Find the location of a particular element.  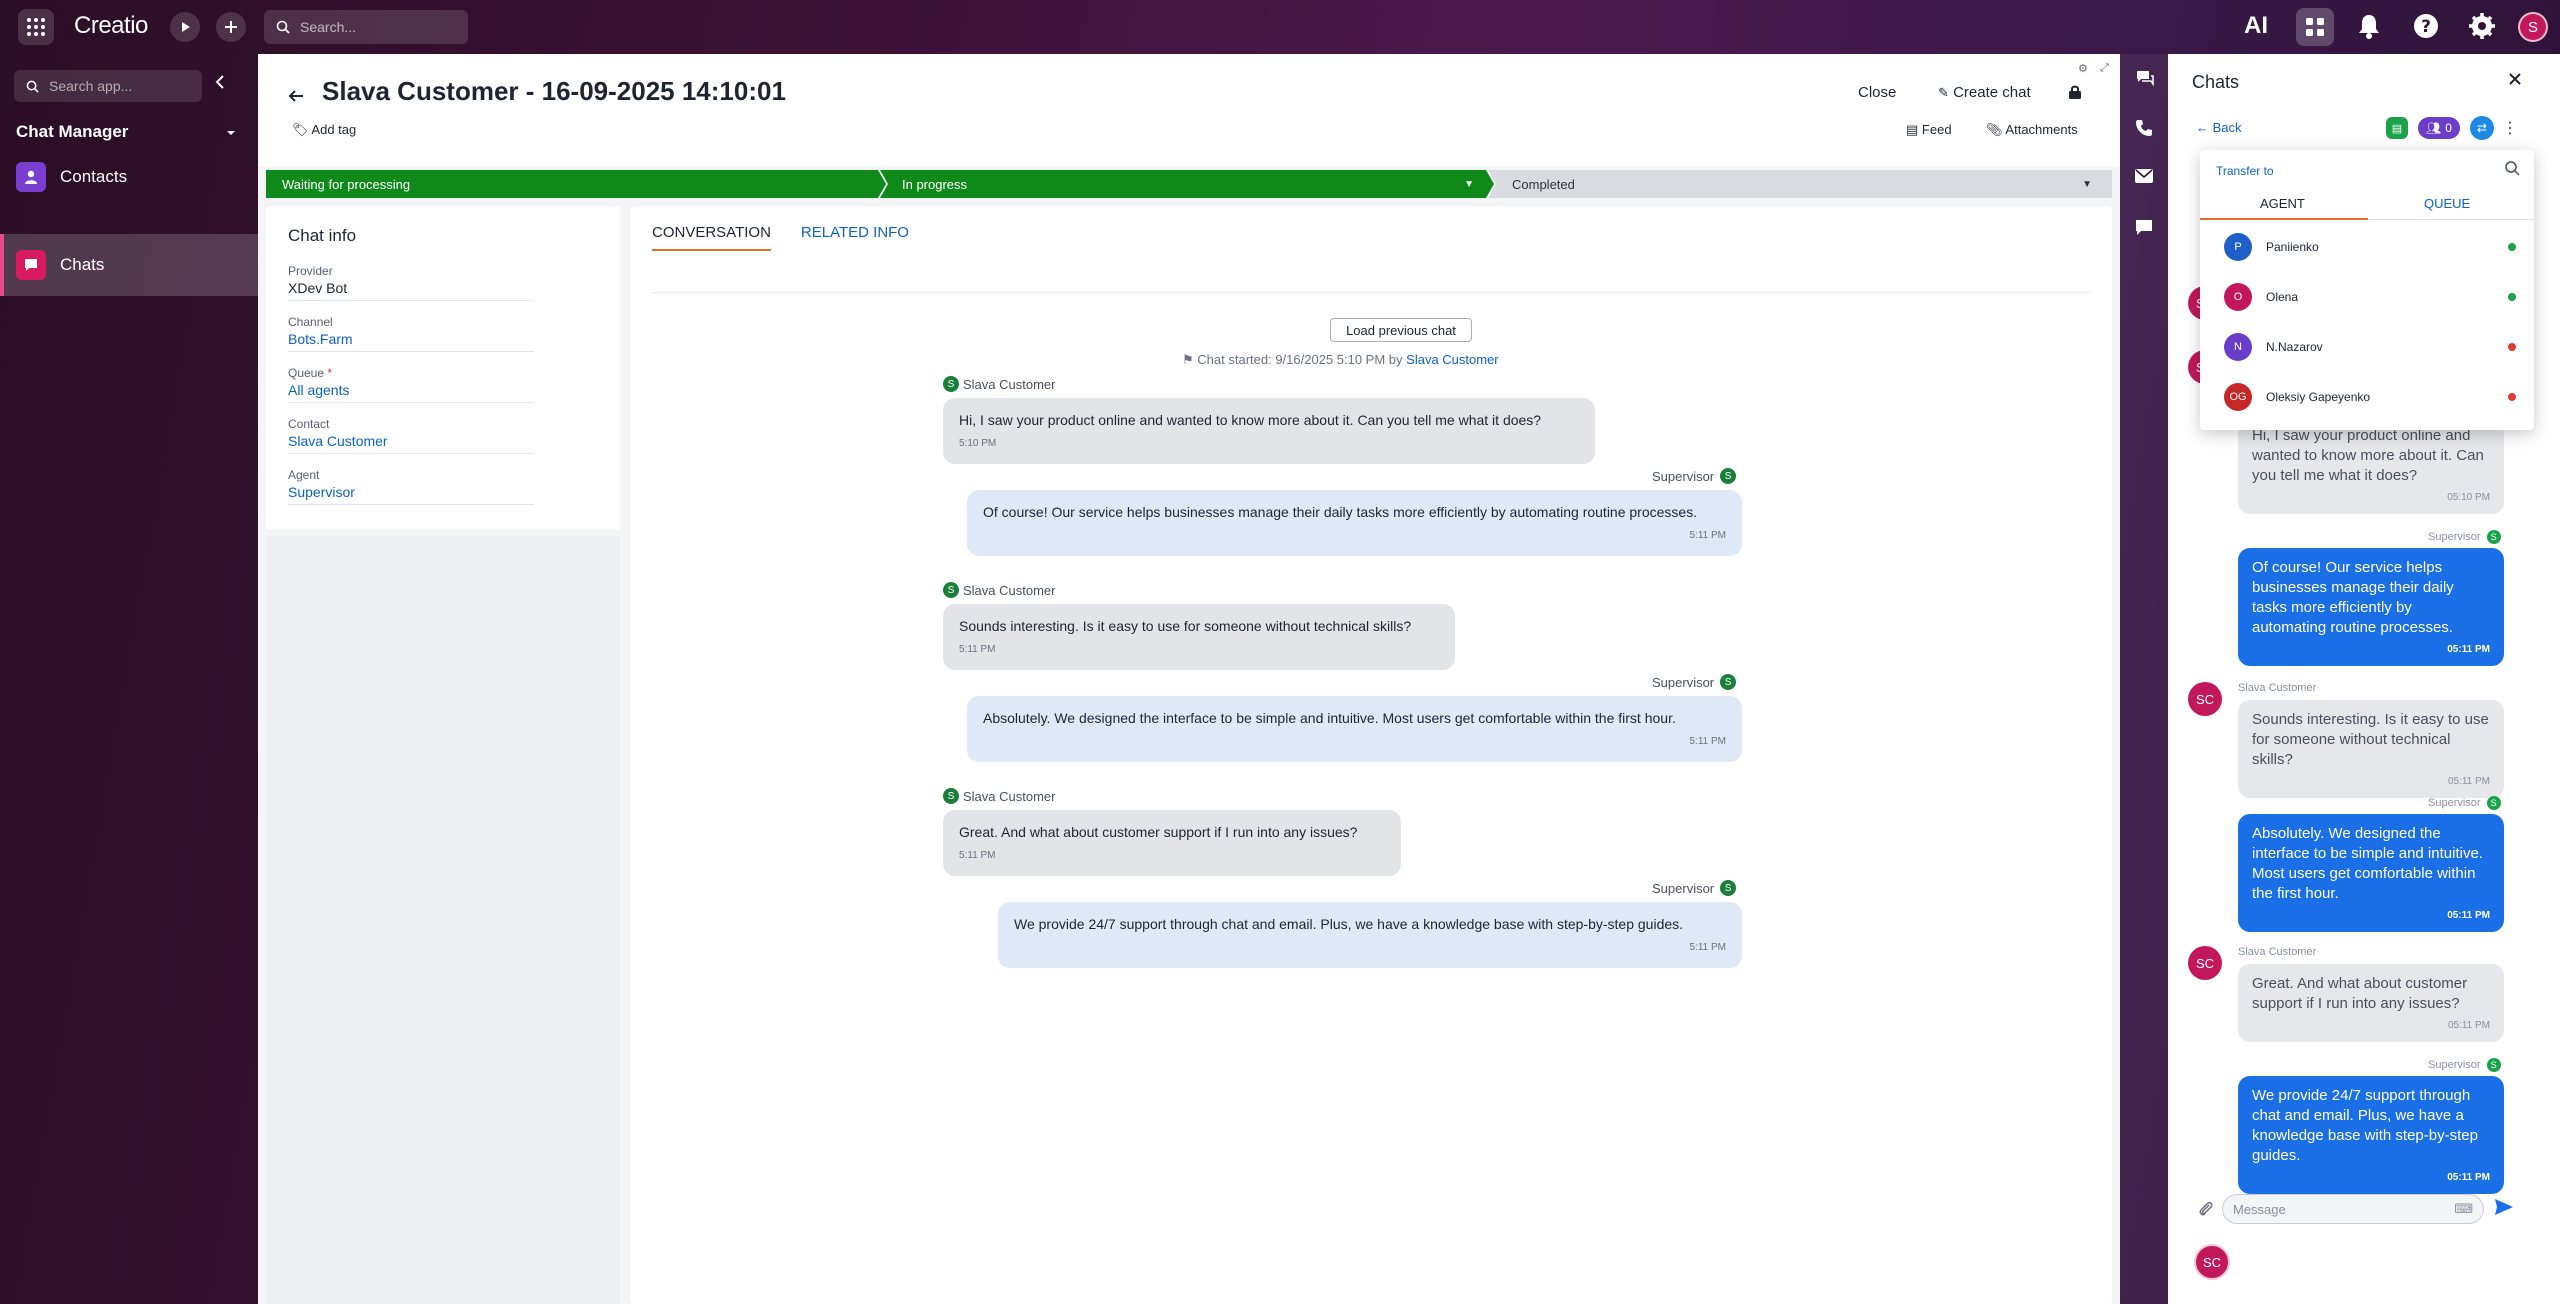

nav-item-chats: Chats is located at coordinates (129, 265).